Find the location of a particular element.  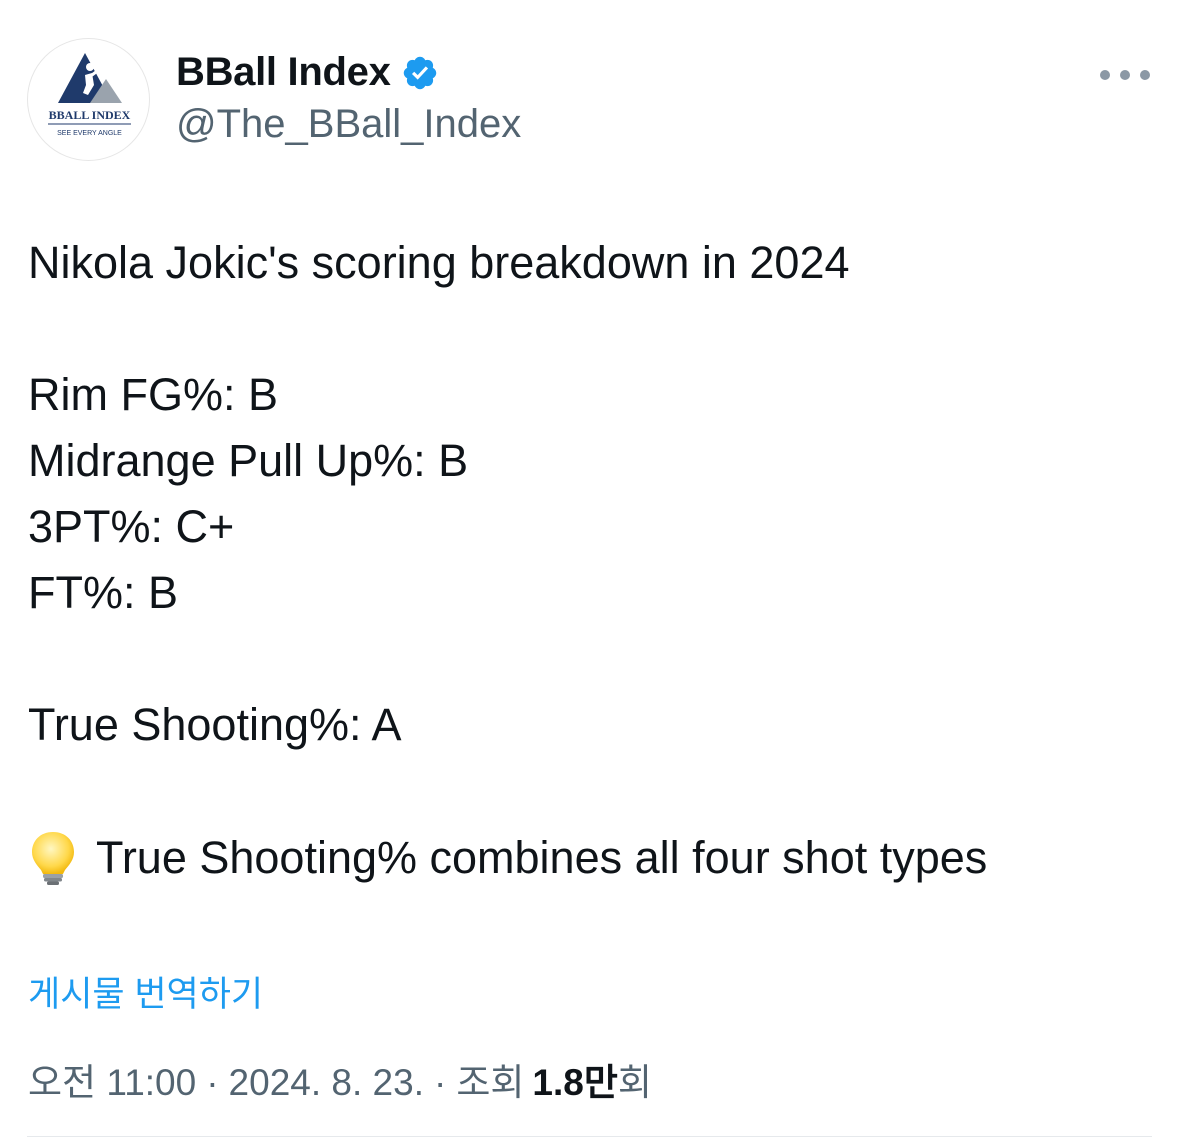

author-name-row: BBall Index is located at coordinates (307, 72).